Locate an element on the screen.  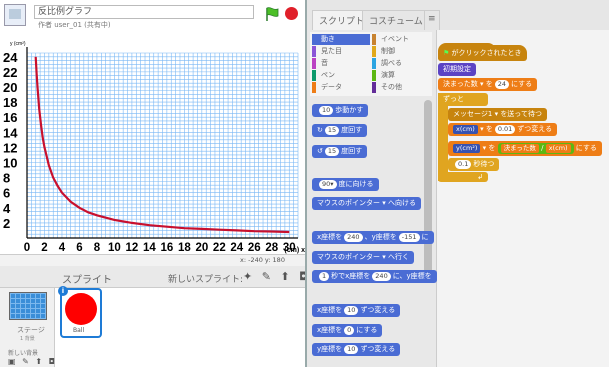
sprite-name: Ball is located at coordinates (79, 330).